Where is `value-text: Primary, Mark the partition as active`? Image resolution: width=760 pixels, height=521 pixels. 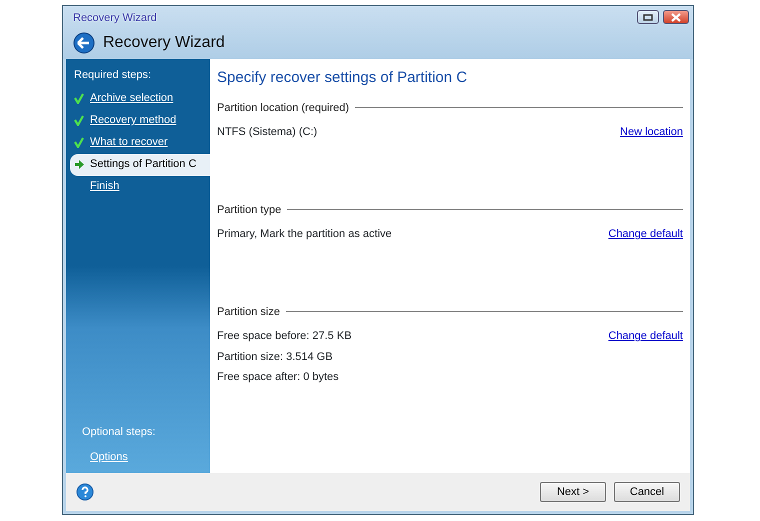 value-text: Primary, Mark the partition as active is located at coordinates (304, 234).